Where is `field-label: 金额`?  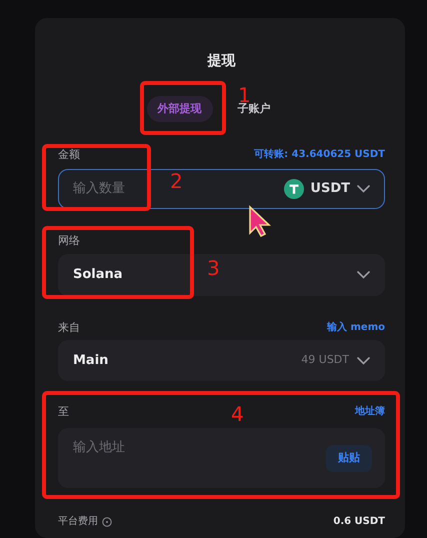 field-label: 金额 is located at coordinates (69, 154).